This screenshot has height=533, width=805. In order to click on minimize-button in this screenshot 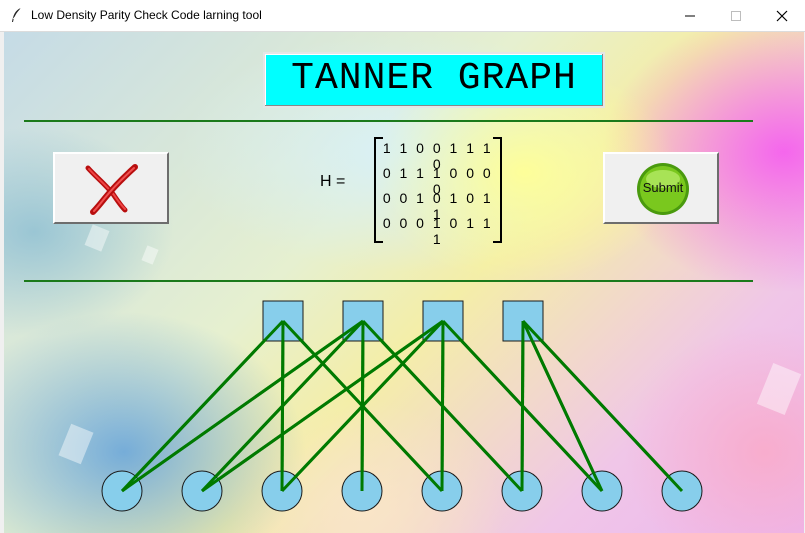, I will do `click(690, 15)`.